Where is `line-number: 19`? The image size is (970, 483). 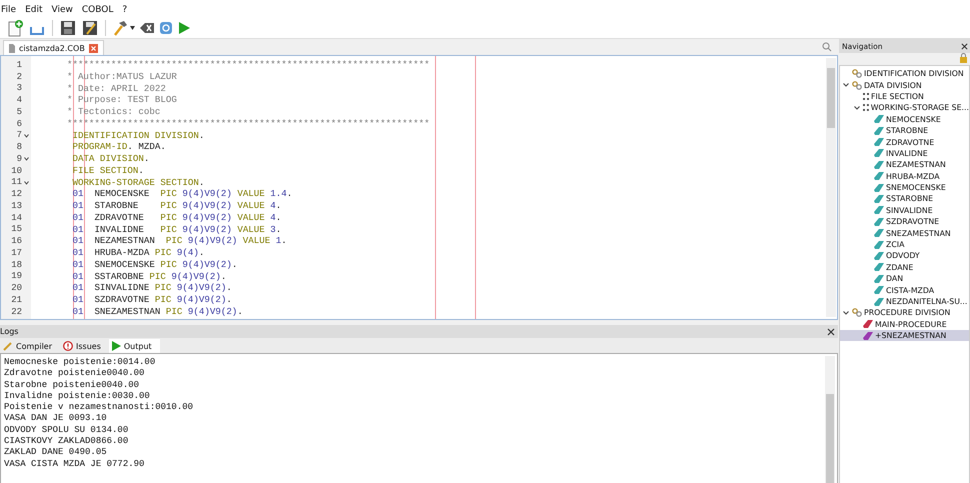 line-number: 19 is located at coordinates (16, 276).